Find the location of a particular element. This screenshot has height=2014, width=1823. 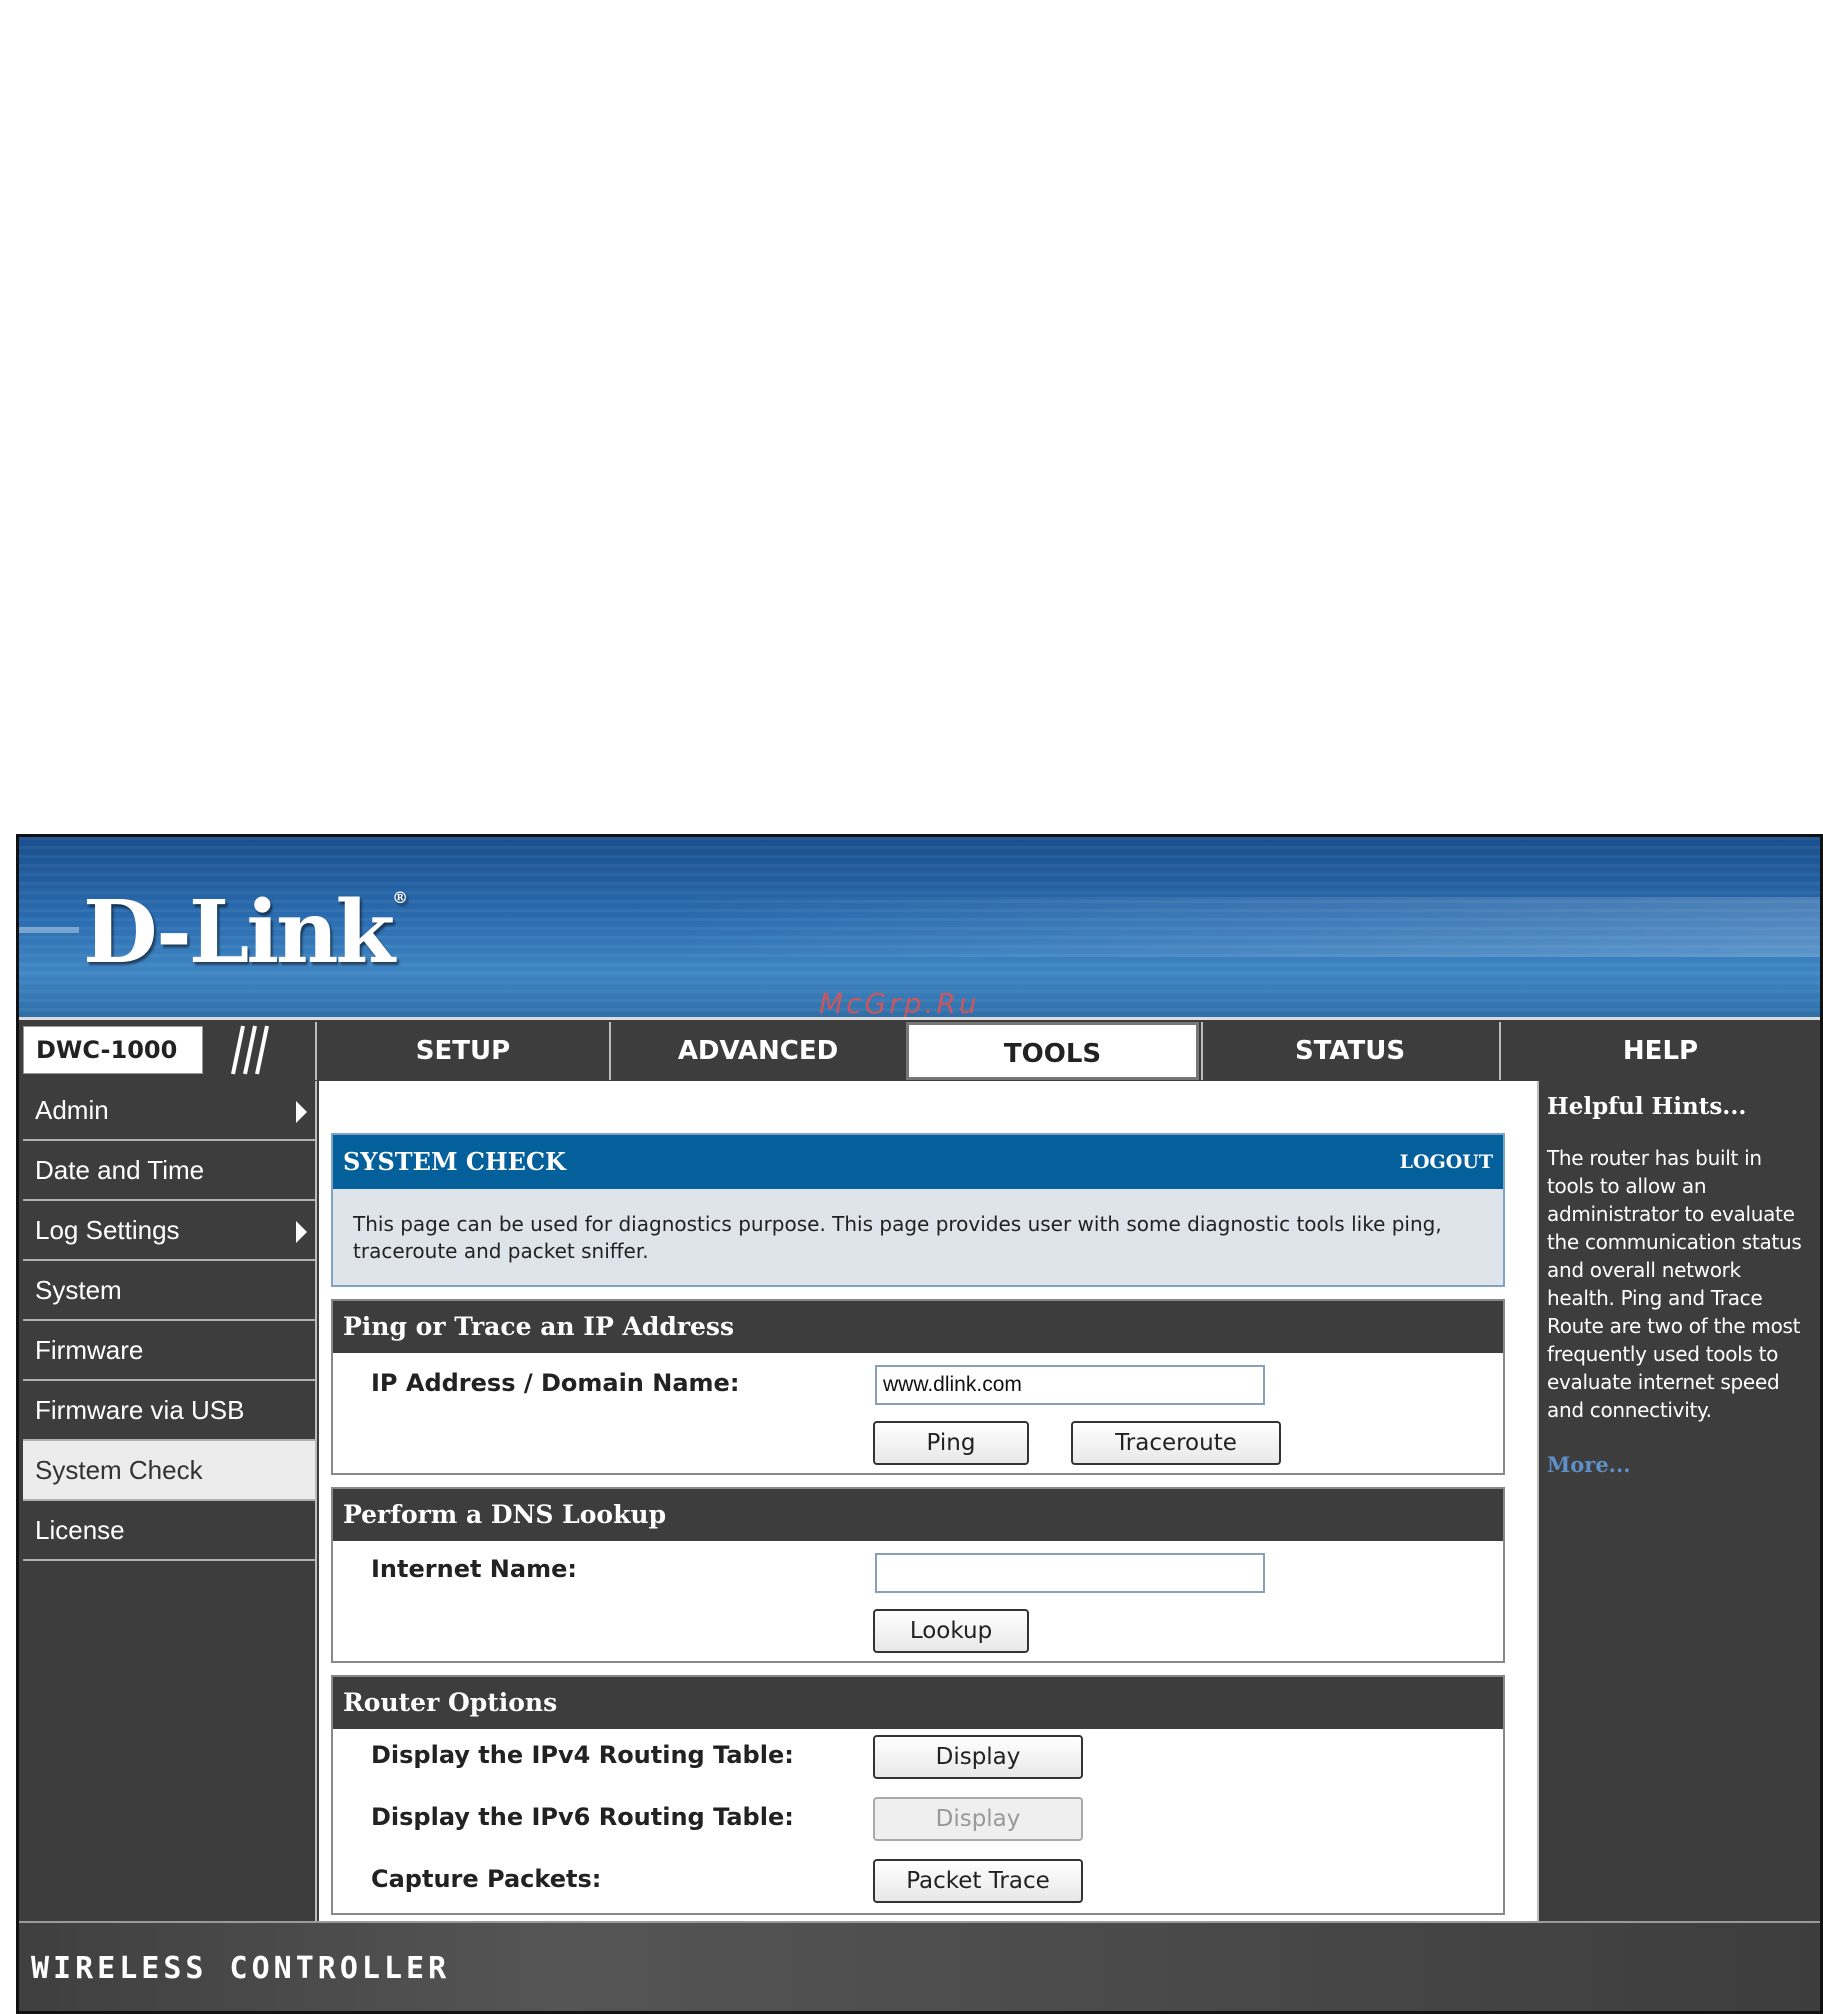

tab-advanced: ADVANCED is located at coordinates (757, 1051).